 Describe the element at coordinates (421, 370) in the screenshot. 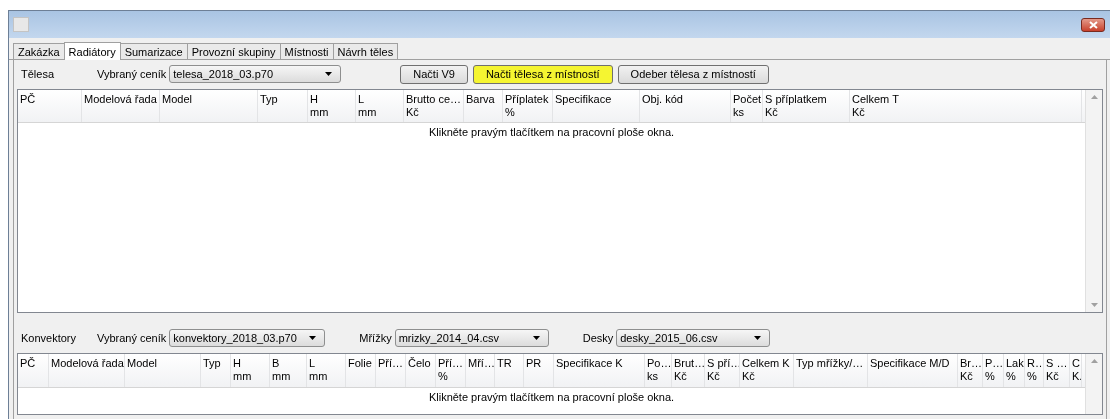

I see `column-header: Čelo` at that location.